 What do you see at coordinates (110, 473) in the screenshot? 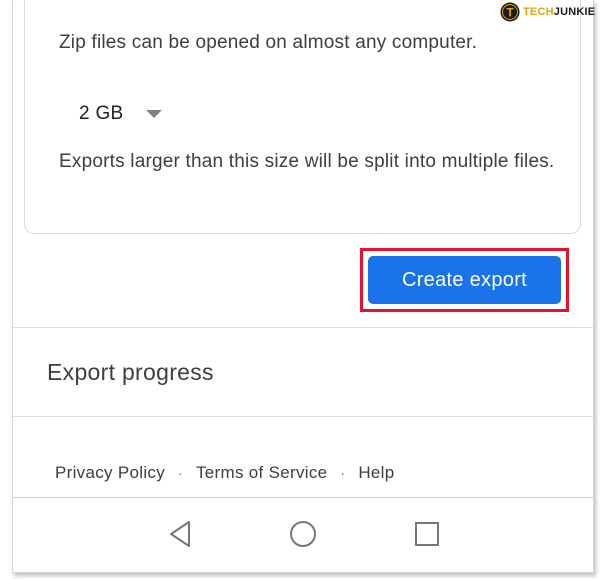
I see `privacy-policy-link: Privacy Policy` at bounding box center [110, 473].